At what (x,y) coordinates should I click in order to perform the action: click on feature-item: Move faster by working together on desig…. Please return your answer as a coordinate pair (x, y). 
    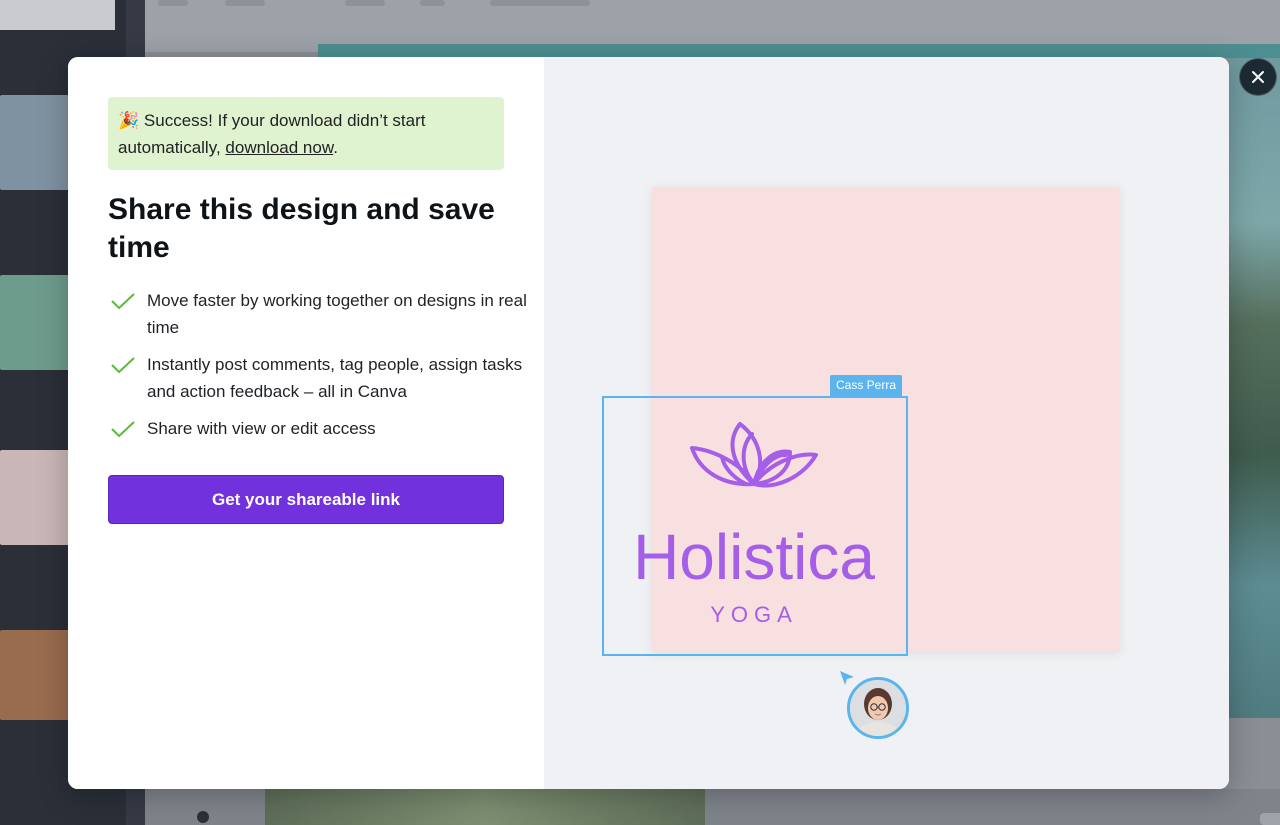
    Looking at the image, I should click on (318, 314).